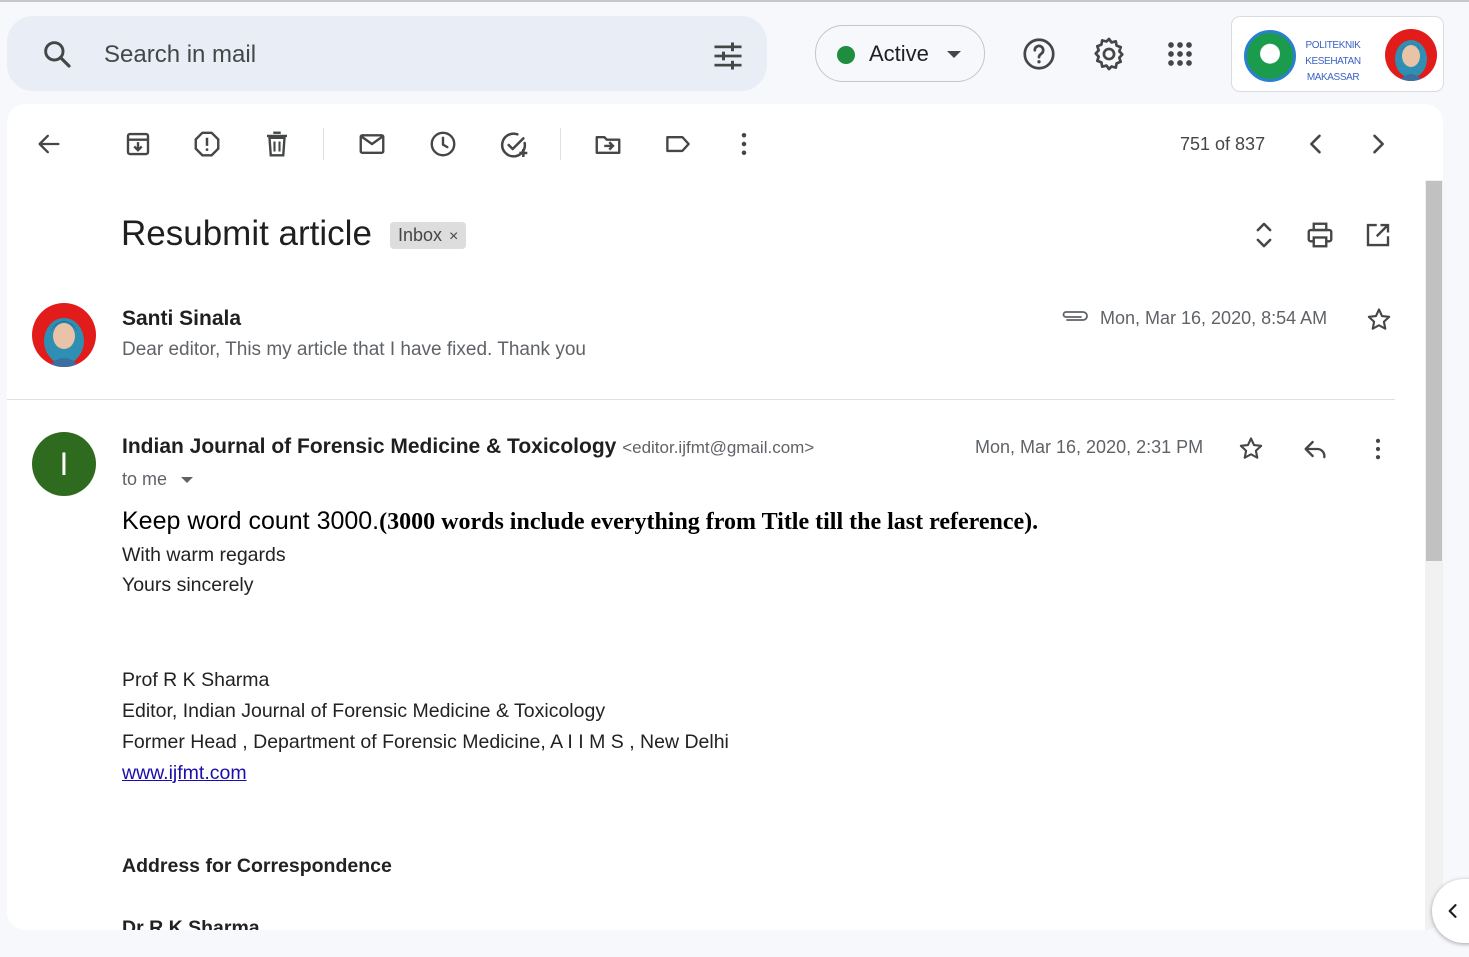 Image resolution: width=1469 pixels, height=957 pixels. I want to click on scrollbar-thumb, so click(1434, 371).